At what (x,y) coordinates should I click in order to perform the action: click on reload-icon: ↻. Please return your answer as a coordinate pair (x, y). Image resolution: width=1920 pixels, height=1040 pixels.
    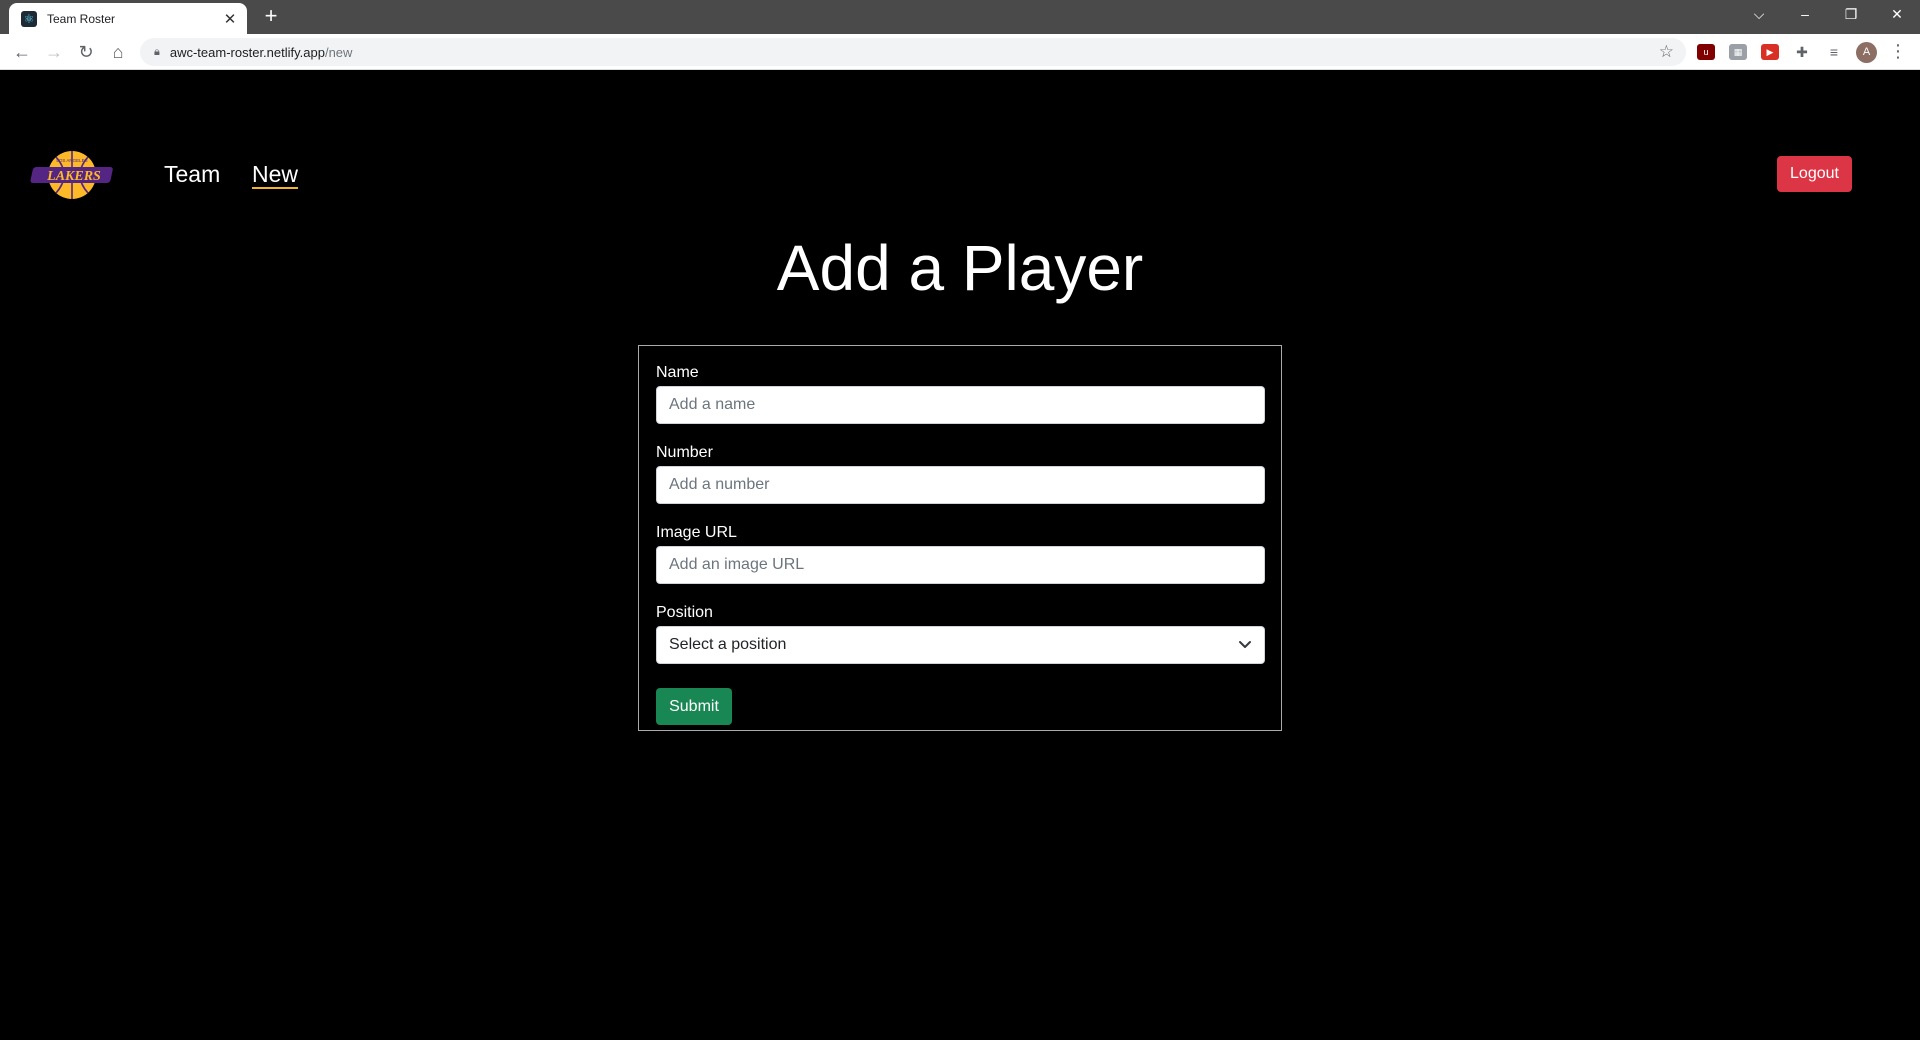
    Looking at the image, I should click on (86, 52).